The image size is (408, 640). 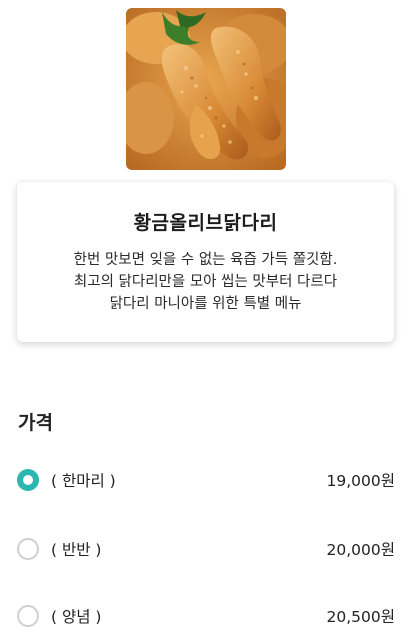 What do you see at coordinates (76, 550) in the screenshot?
I see `option-label: ( 반반 )` at bounding box center [76, 550].